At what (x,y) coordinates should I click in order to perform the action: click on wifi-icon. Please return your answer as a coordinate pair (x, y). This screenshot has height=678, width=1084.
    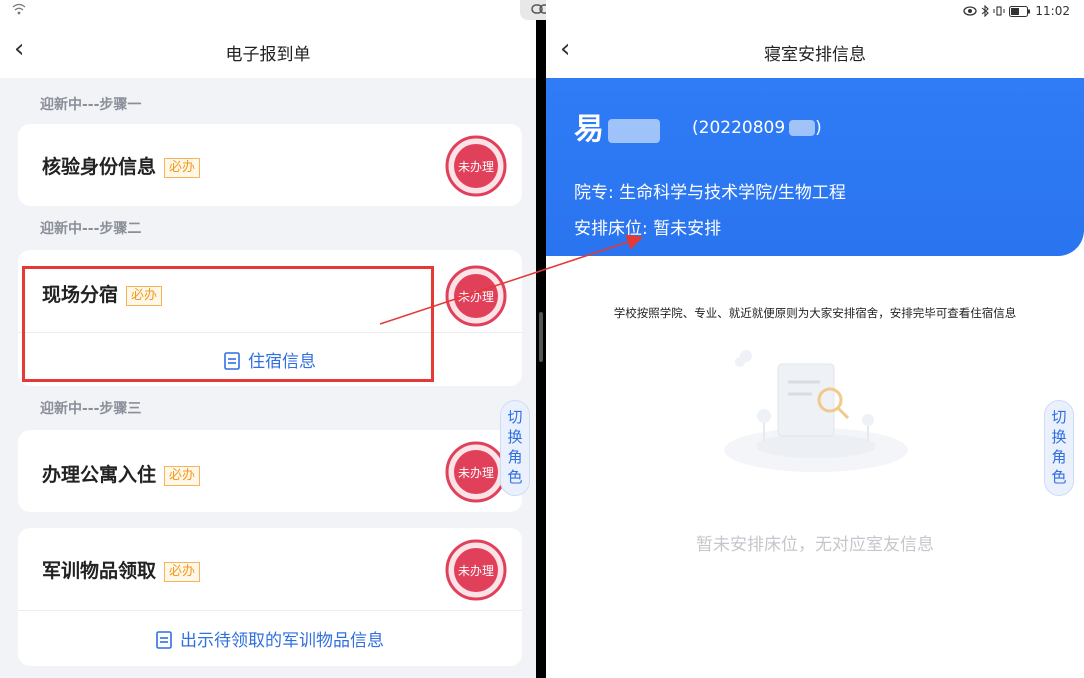
    Looking at the image, I should click on (19, 9).